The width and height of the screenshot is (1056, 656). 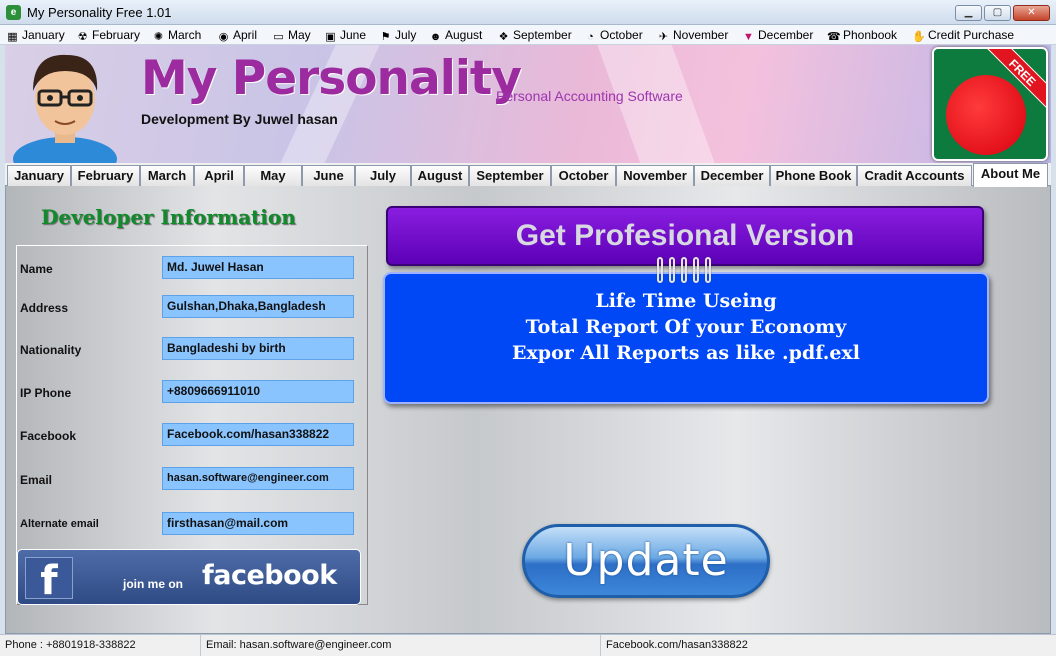 What do you see at coordinates (589, 96) in the screenshot?
I see `brand-subtitle: Personal Accounting Software` at bounding box center [589, 96].